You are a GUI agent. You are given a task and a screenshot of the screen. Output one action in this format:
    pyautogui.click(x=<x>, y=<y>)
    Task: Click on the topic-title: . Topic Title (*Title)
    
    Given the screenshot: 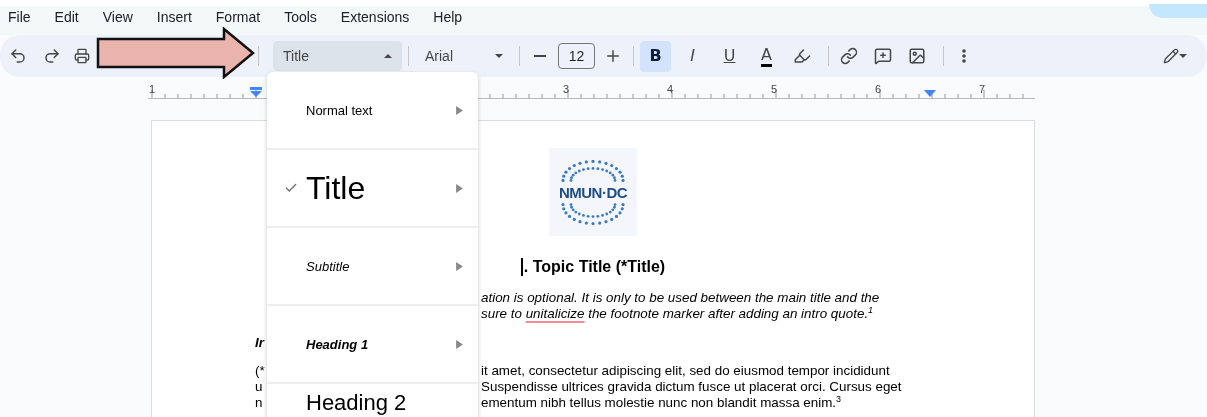 What is the action you would take?
    pyautogui.click(x=594, y=267)
    